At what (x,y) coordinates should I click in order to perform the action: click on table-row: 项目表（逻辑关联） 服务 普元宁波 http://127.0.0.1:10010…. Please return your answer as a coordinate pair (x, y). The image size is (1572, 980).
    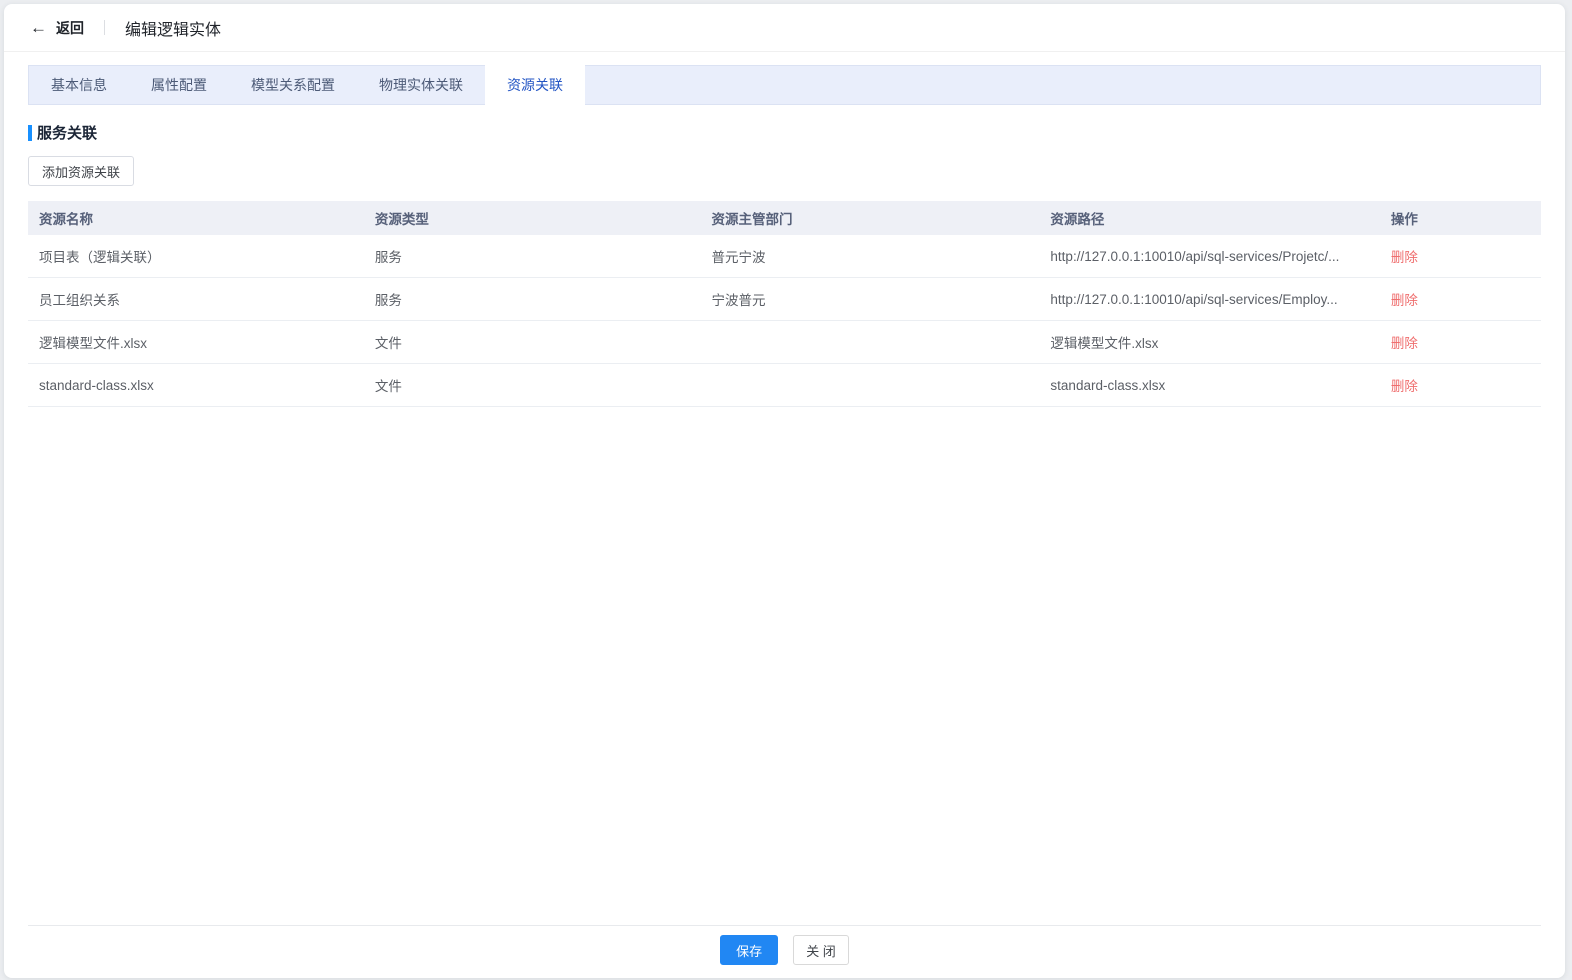
    Looking at the image, I should click on (784, 256).